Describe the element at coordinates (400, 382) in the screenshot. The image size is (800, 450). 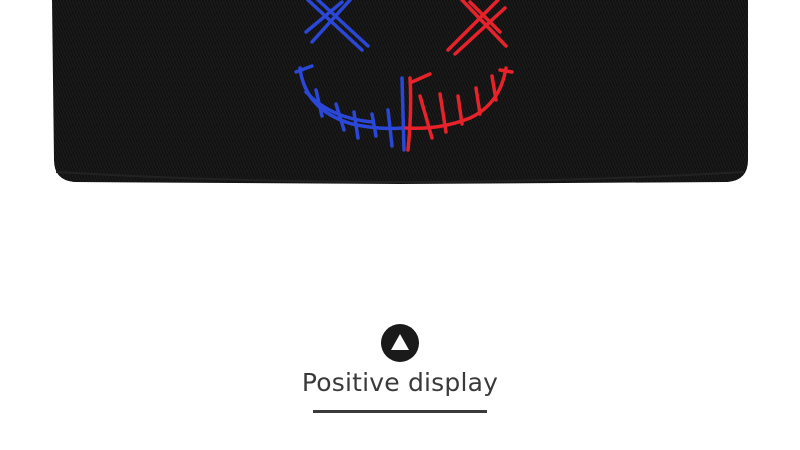
I see `section-caption: Positive display` at that location.